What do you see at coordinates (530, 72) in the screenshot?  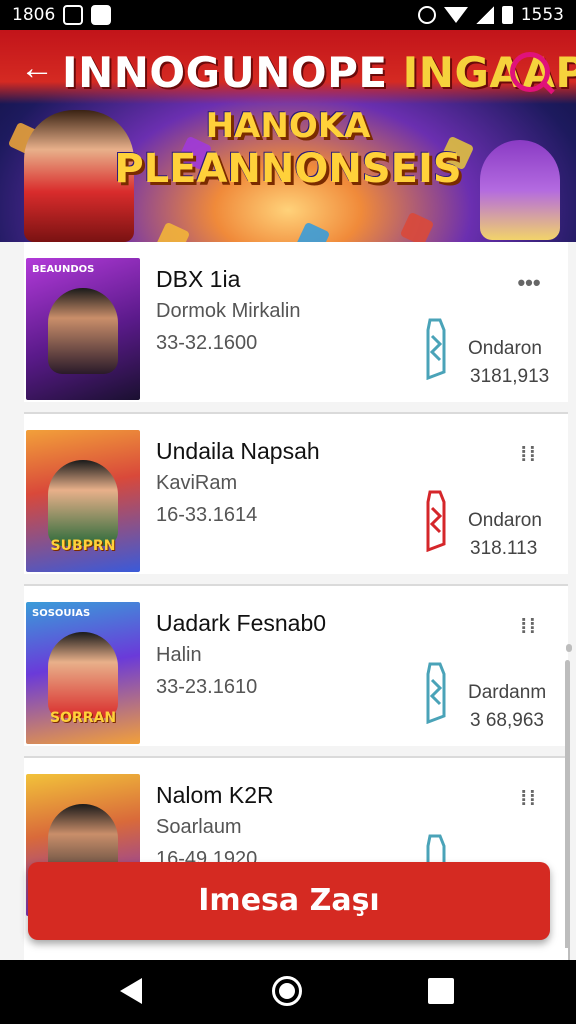 I see `search-icon` at bounding box center [530, 72].